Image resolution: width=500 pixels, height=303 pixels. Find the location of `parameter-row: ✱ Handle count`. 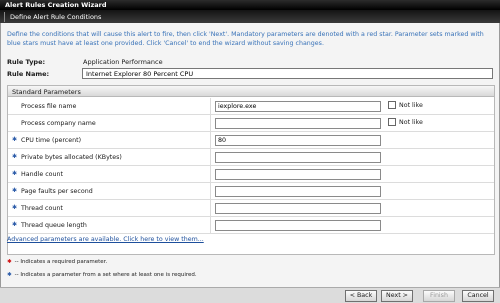

parameter-row: ✱ Handle count is located at coordinates (251, 174).